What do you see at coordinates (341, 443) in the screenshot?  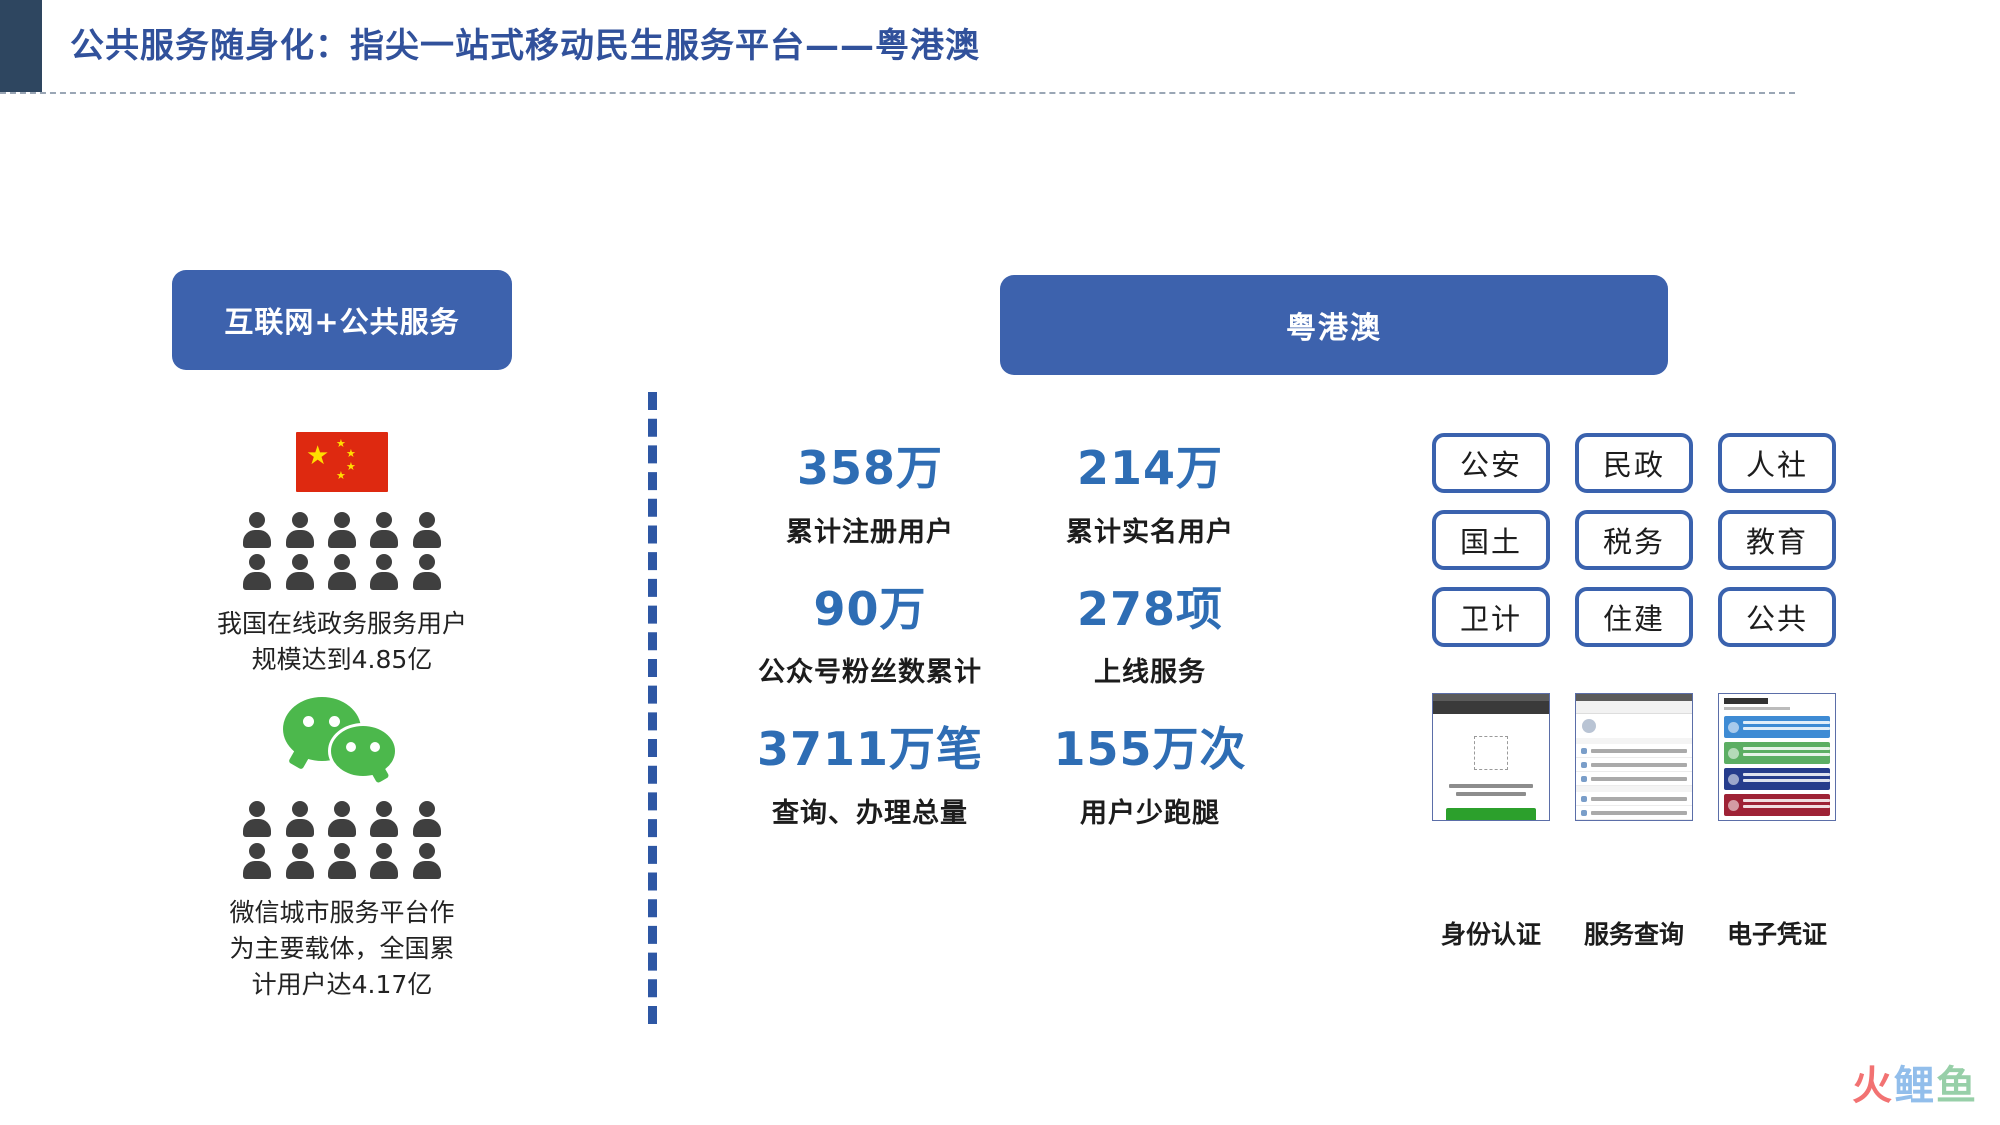 I see `flag-star-small-1: ★` at bounding box center [341, 443].